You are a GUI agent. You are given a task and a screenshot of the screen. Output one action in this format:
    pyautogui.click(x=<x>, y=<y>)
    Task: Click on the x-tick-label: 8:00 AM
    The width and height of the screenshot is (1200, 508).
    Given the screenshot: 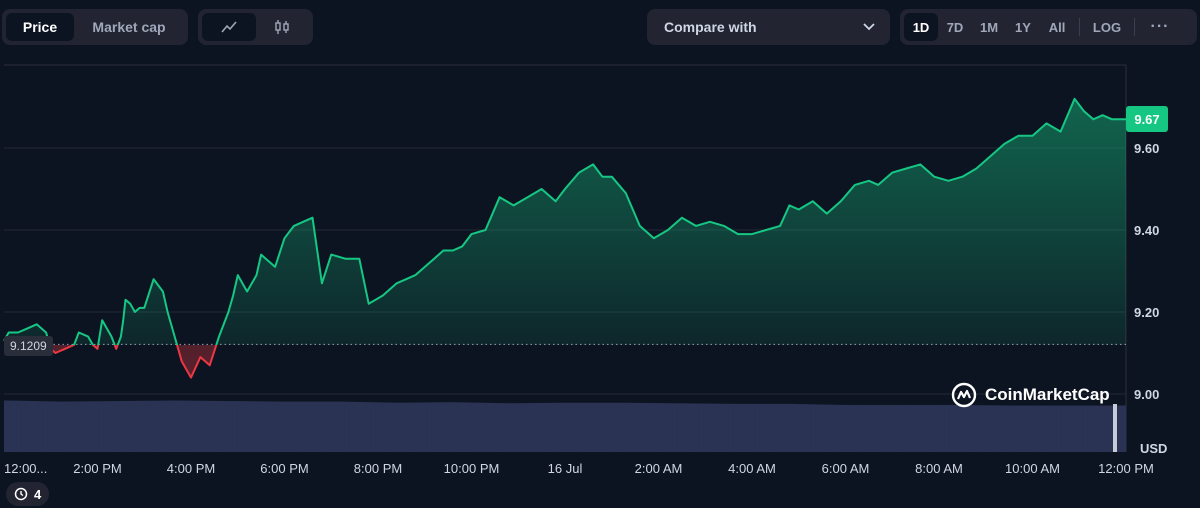 What is the action you would take?
    pyautogui.click(x=939, y=468)
    